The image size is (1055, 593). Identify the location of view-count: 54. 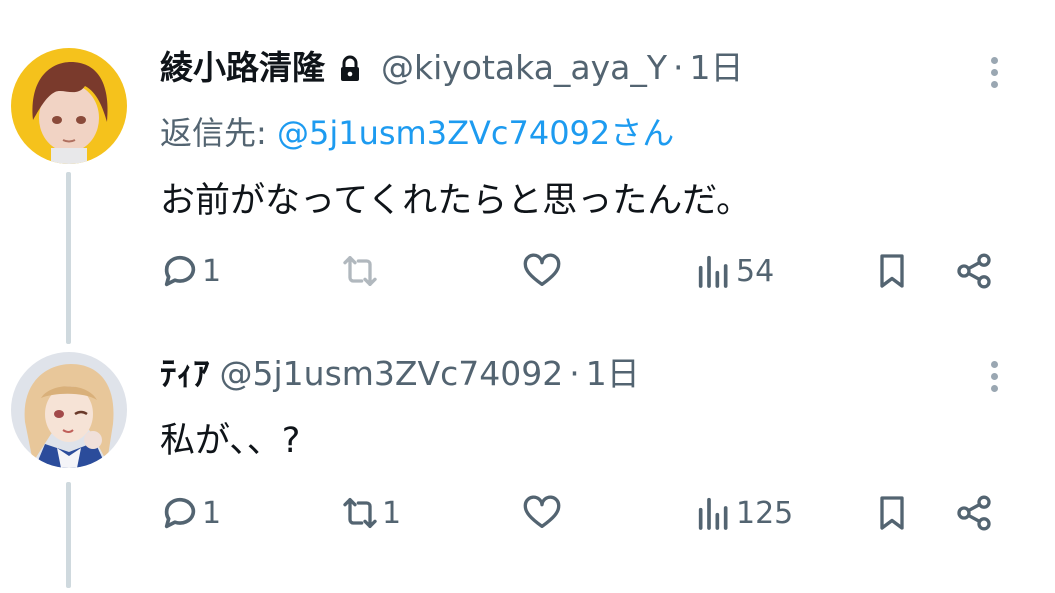
(755, 271).